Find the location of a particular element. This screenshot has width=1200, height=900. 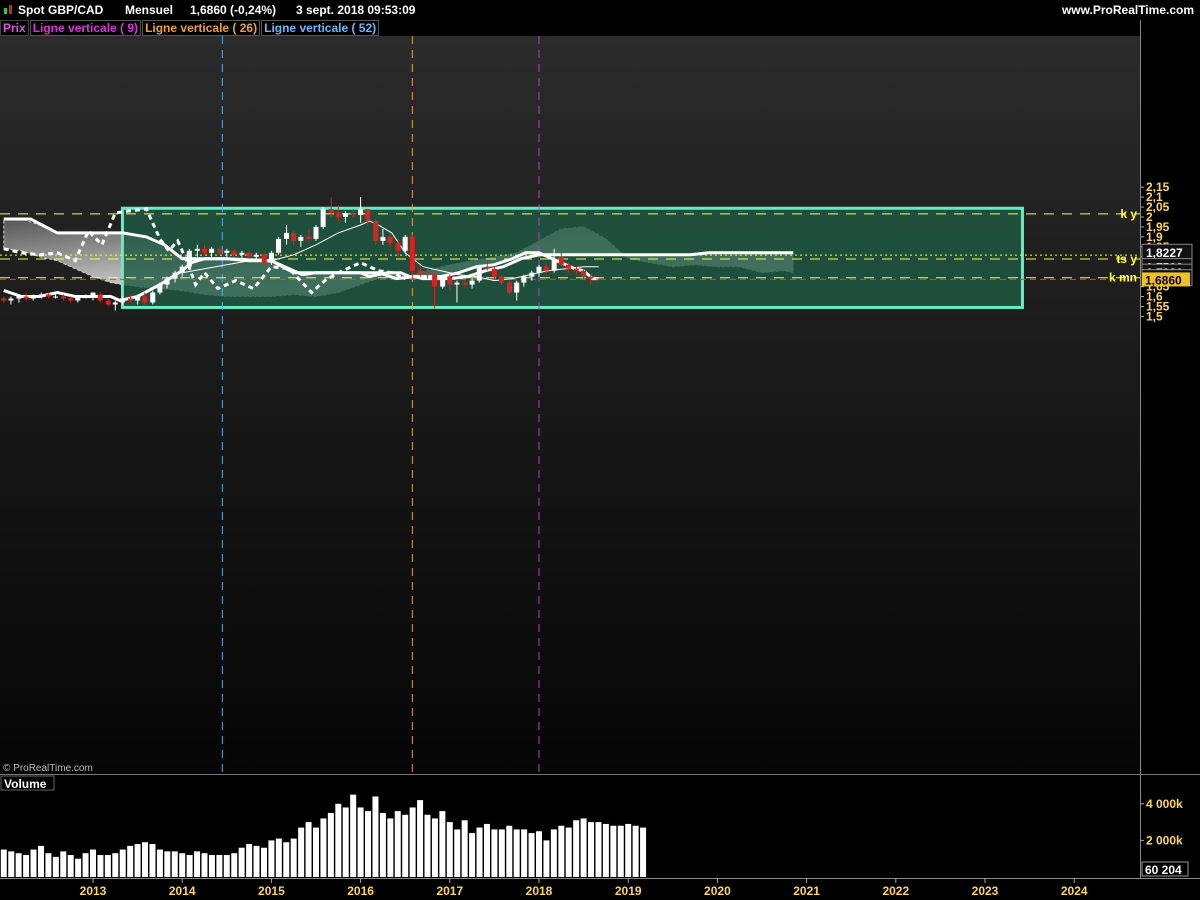

x-tick-label: 2014 is located at coordinates (182, 891).